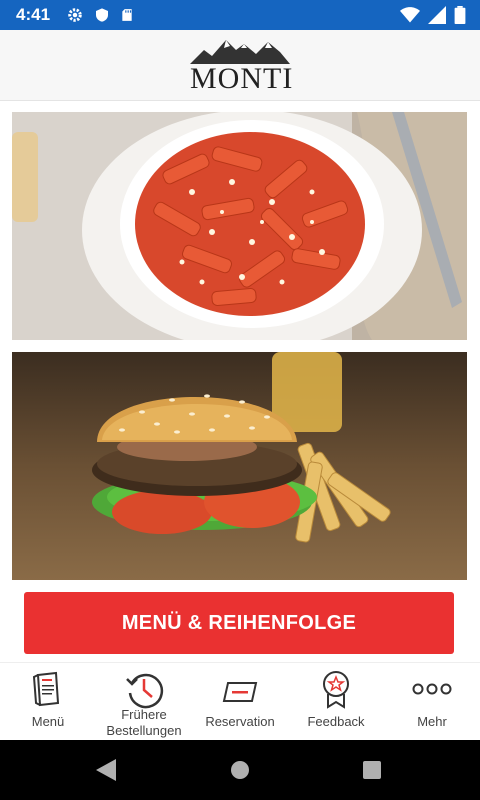 Image resolution: width=480 pixels, height=800 pixels. I want to click on menu-book-icon, so click(46, 689).